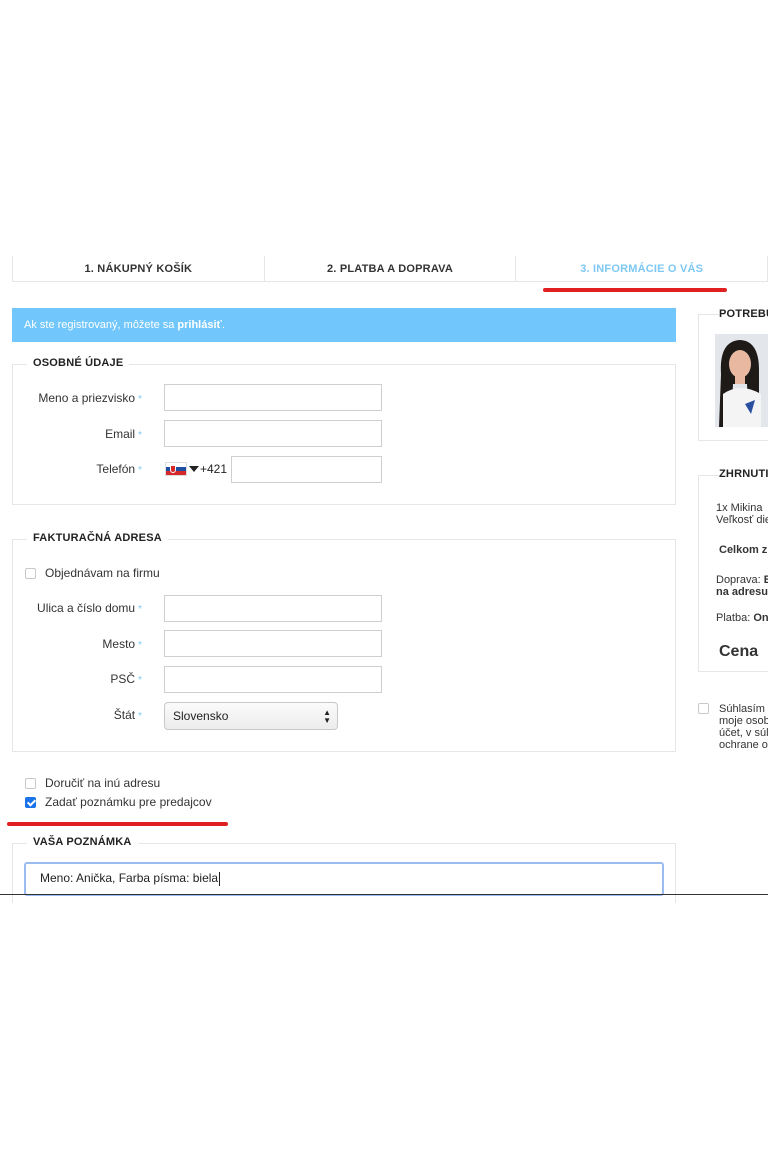 The width and height of the screenshot is (768, 1152). What do you see at coordinates (344, 879) in the screenshot?
I see `note-textarea: Meno: Anička, Farba písma: biela` at bounding box center [344, 879].